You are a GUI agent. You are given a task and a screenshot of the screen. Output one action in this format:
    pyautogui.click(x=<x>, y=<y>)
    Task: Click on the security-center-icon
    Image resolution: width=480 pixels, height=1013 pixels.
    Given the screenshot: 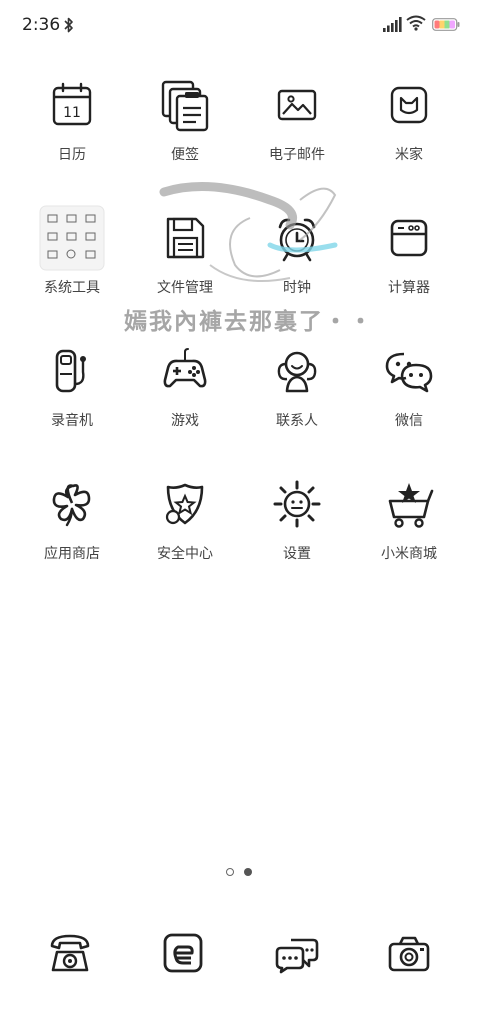 What is the action you would take?
    pyautogui.click(x=185, y=504)
    